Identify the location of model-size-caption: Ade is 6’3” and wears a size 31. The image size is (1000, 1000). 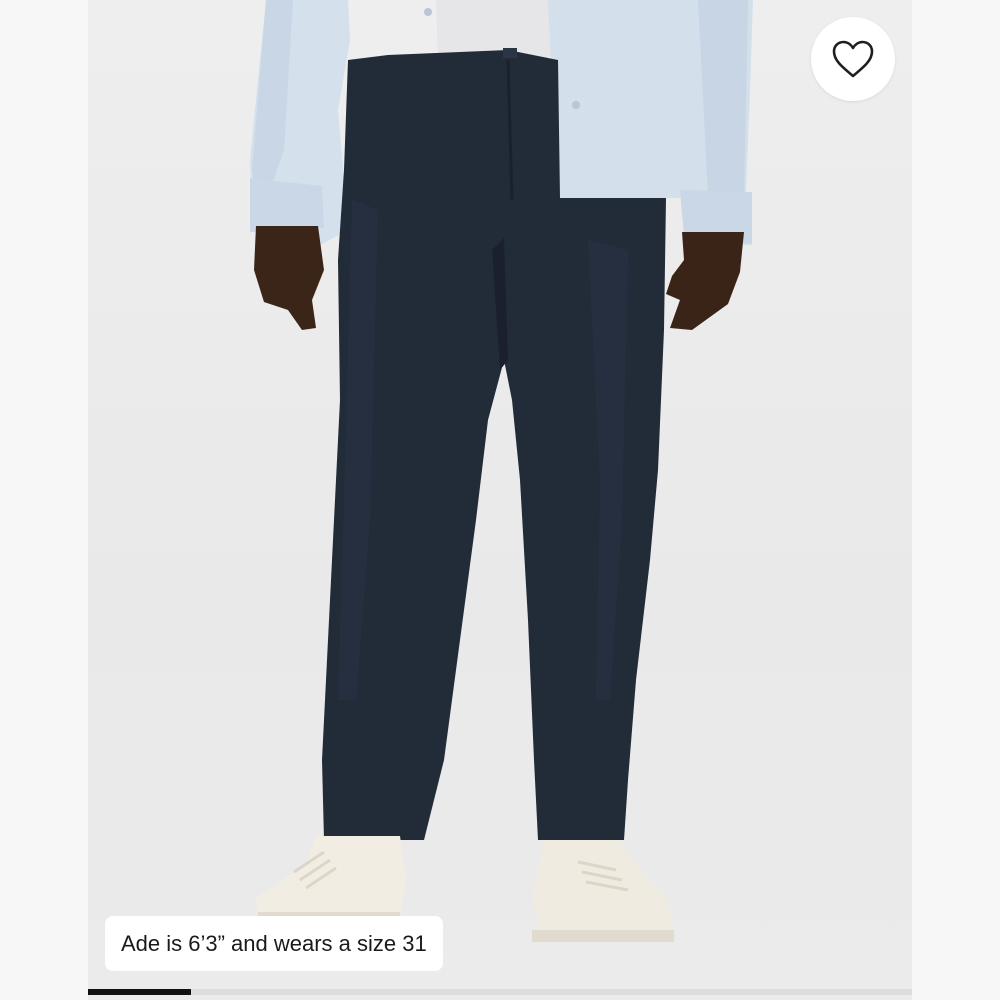
(274, 943).